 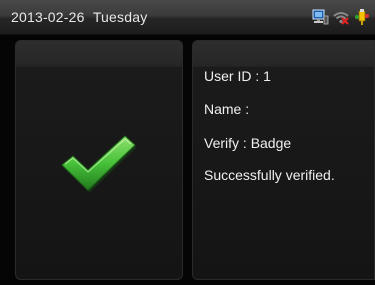 I want to click on network-icon, so click(x=320, y=17).